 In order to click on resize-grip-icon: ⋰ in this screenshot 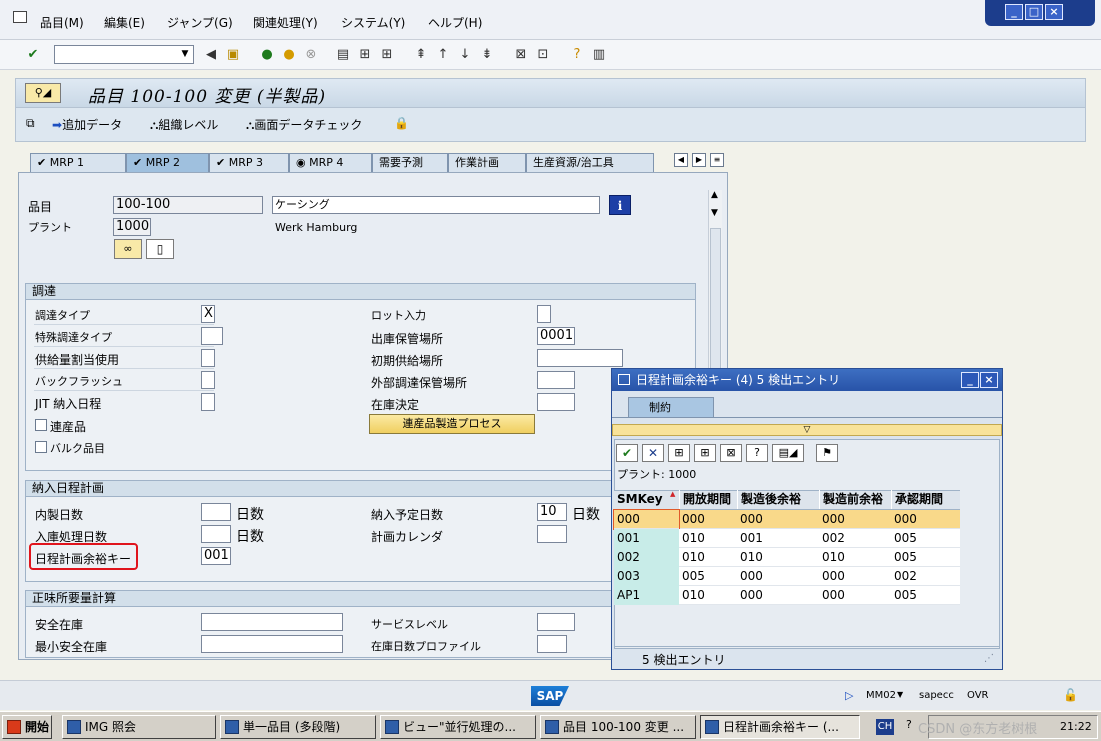, I will do `click(989, 658)`.